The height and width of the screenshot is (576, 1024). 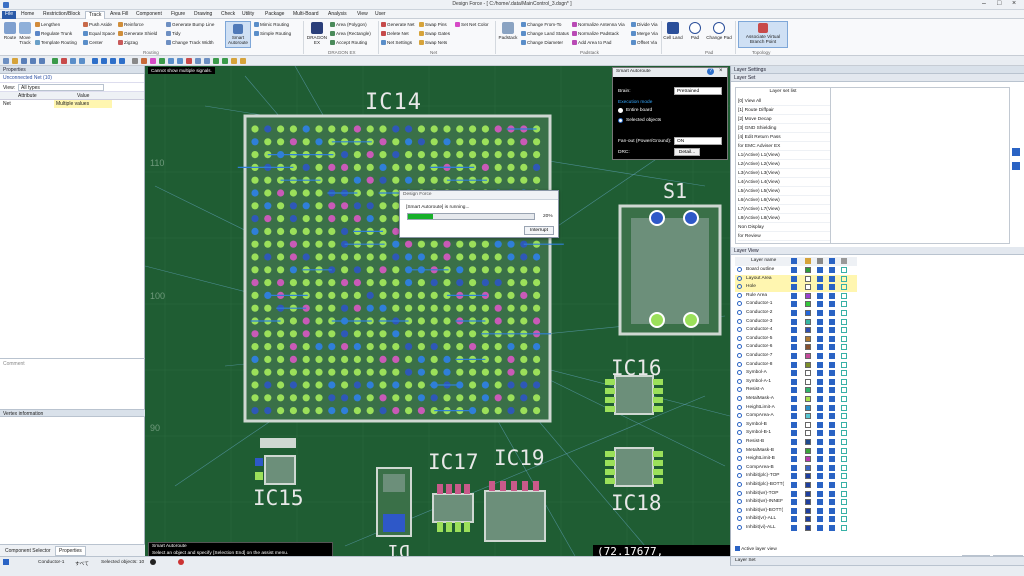 I want to click on info-icon, so click(x=207, y=61).